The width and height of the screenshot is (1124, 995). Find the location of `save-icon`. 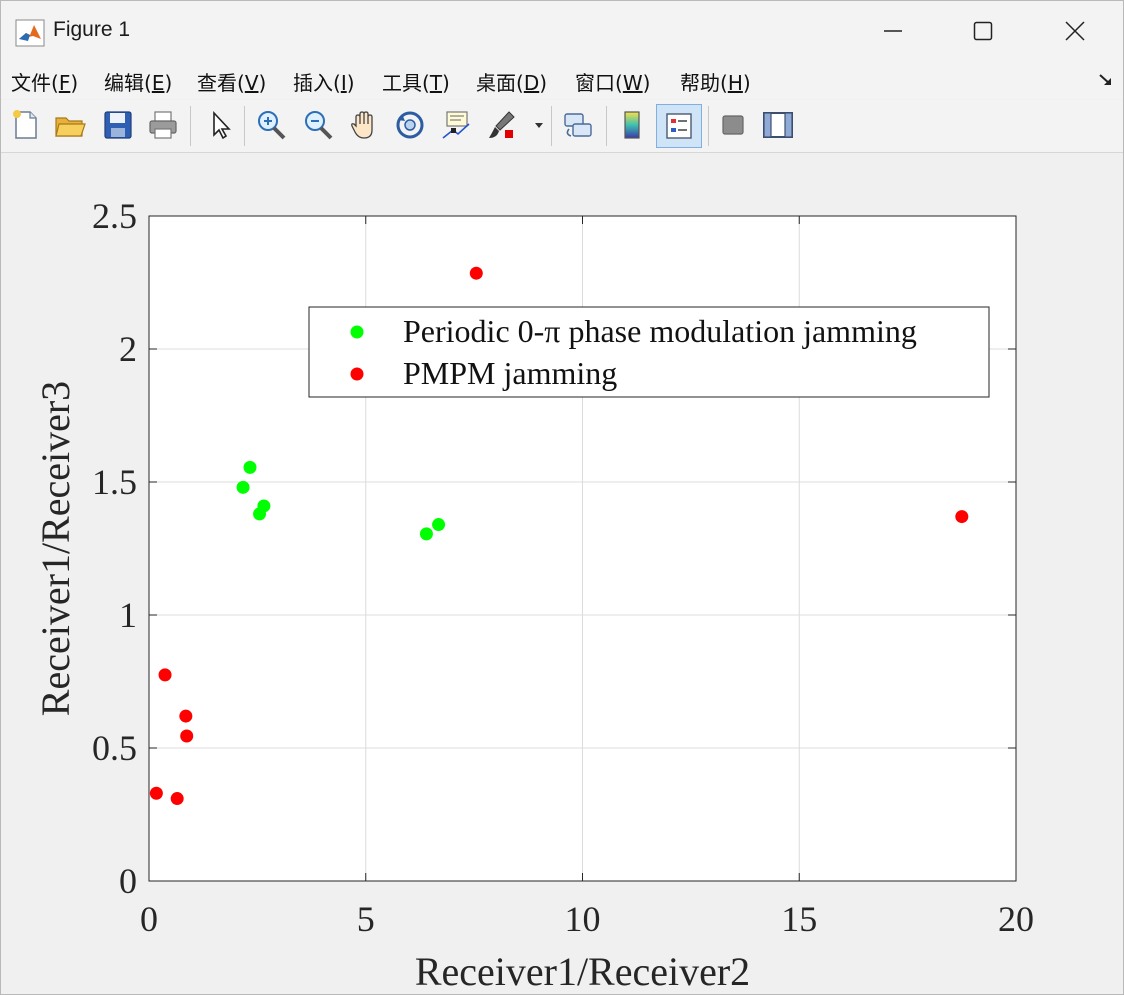

save-icon is located at coordinates (118, 125).